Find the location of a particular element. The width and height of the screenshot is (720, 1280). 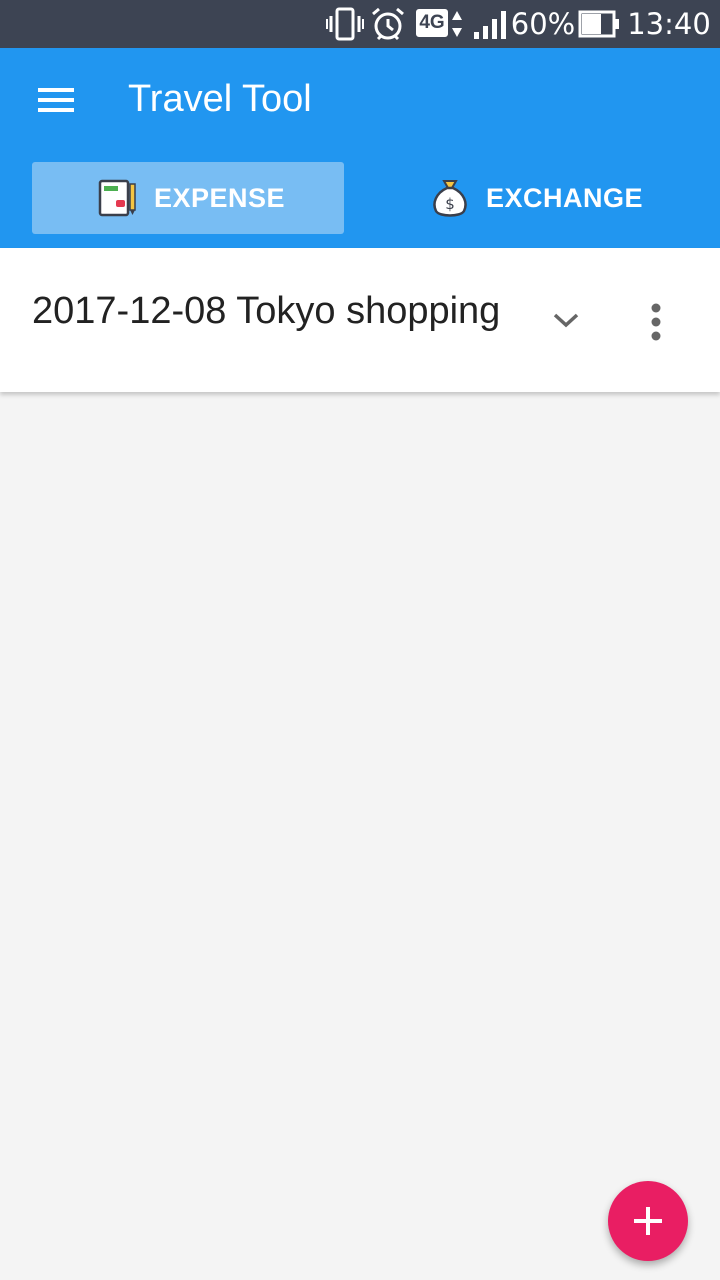

chevron-down-icon is located at coordinates (566, 320).